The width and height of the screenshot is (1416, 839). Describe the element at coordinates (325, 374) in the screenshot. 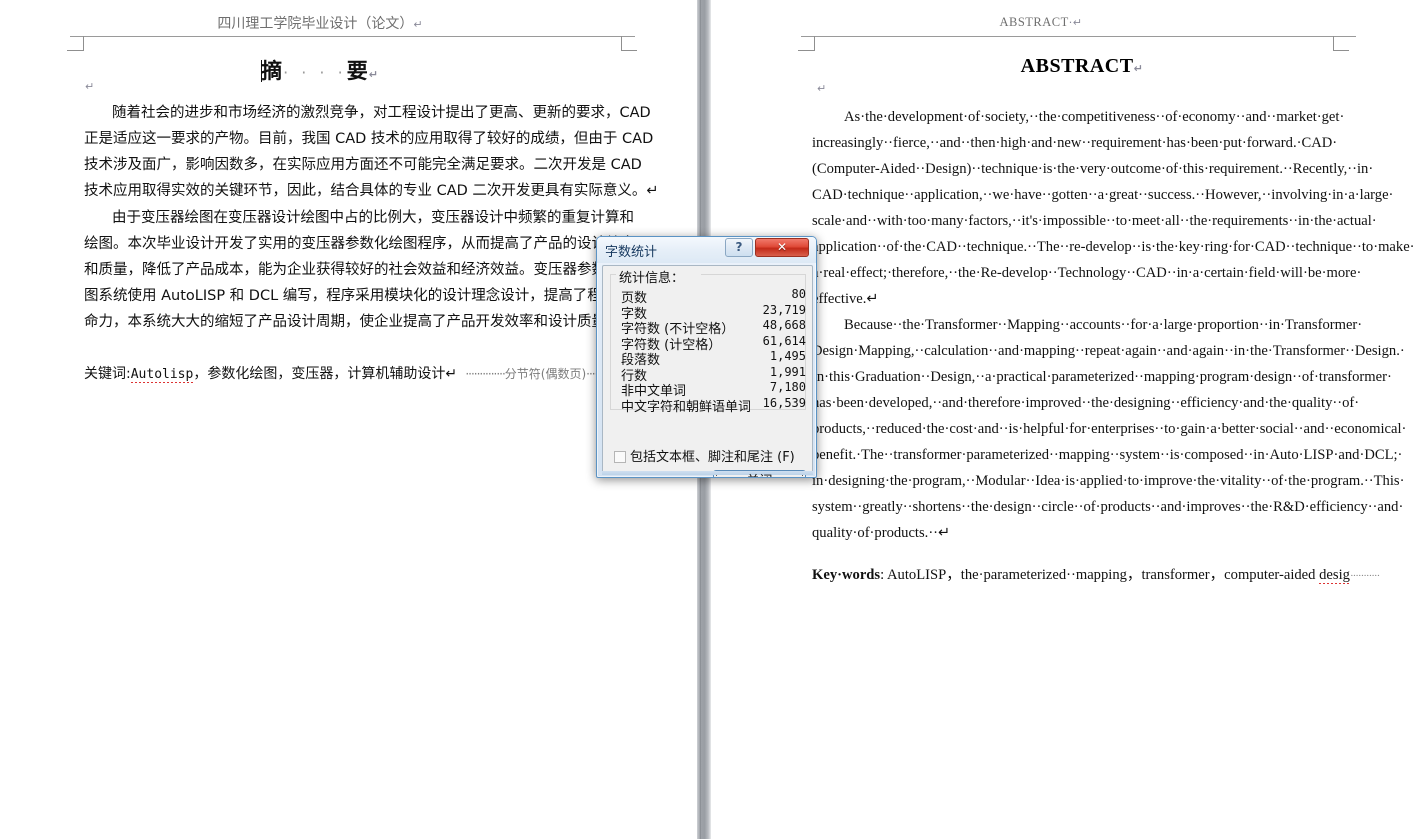

I see `keywords-rest: ，参数化绘图，变压器，计算机辅助设计↵` at that location.